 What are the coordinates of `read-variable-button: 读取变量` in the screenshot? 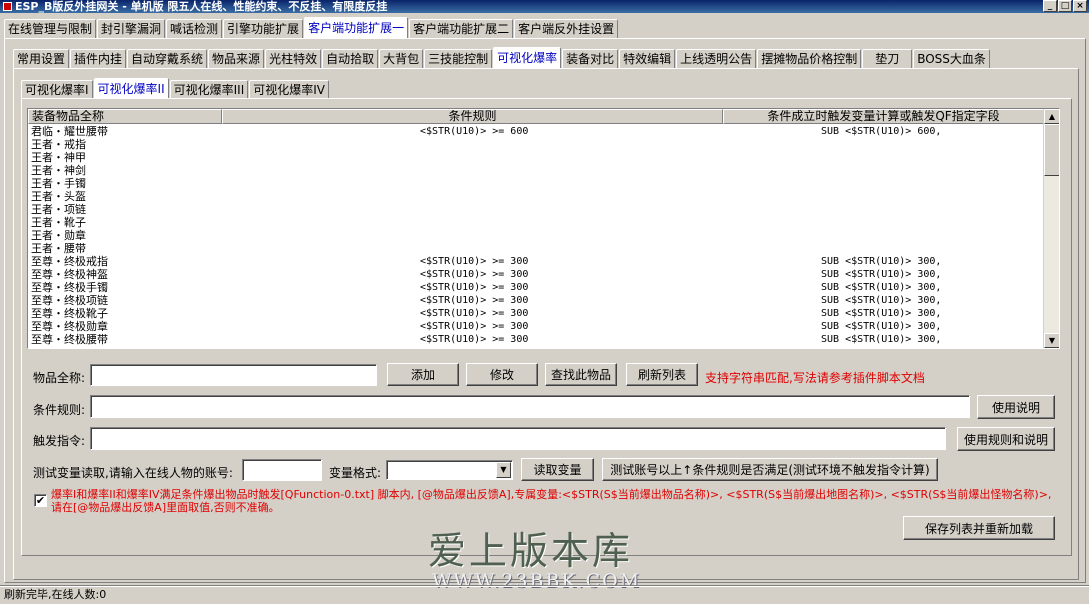 It's located at (557, 469).